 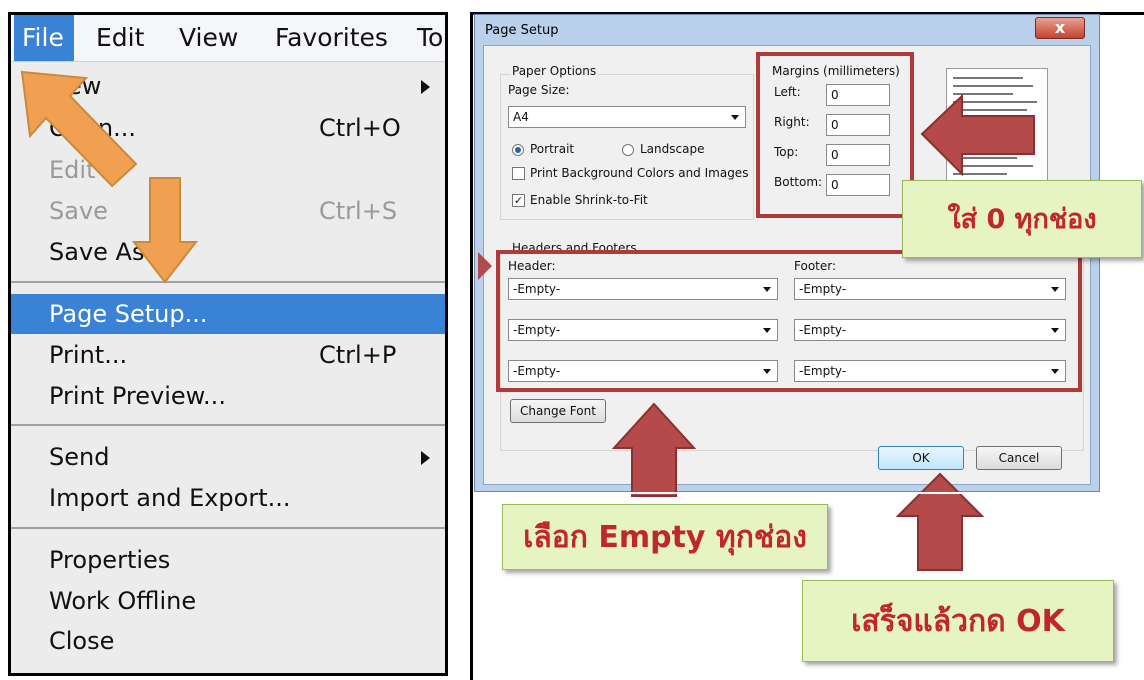 What do you see at coordinates (228, 601) in the screenshot?
I see `menu-item-work-offline: Work Offline` at bounding box center [228, 601].